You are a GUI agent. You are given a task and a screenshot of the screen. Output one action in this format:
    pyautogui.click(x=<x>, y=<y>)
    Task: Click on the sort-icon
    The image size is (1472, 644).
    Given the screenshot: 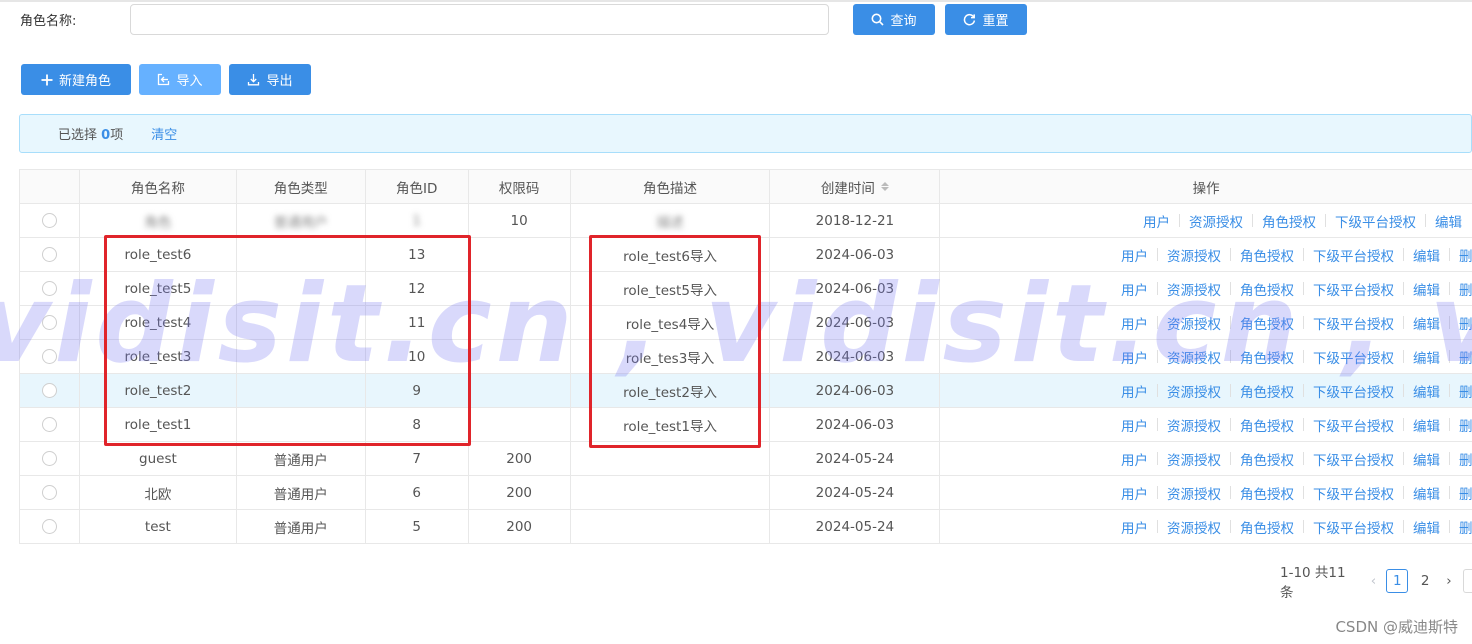 What is the action you would take?
    pyautogui.click(x=884, y=186)
    